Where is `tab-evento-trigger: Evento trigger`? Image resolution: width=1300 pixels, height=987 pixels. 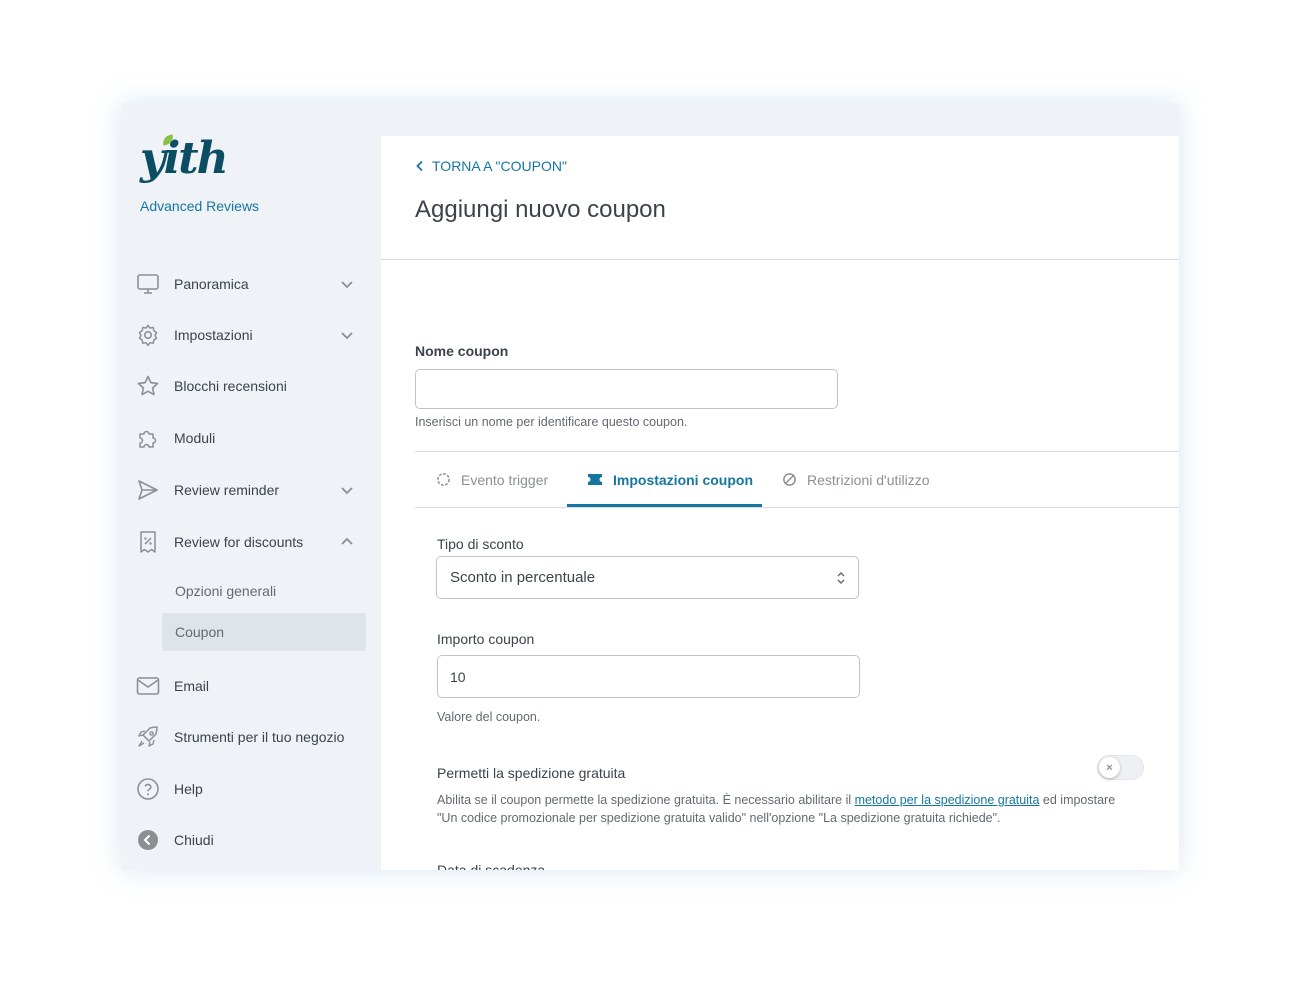
tab-evento-trigger: Evento trigger is located at coordinates (492, 479).